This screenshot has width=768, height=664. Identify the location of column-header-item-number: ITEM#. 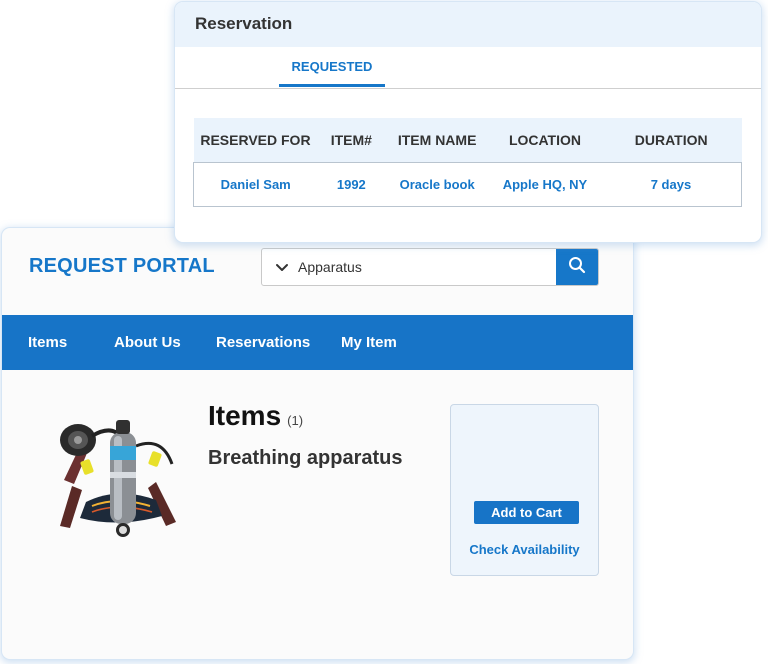
(351, 139).